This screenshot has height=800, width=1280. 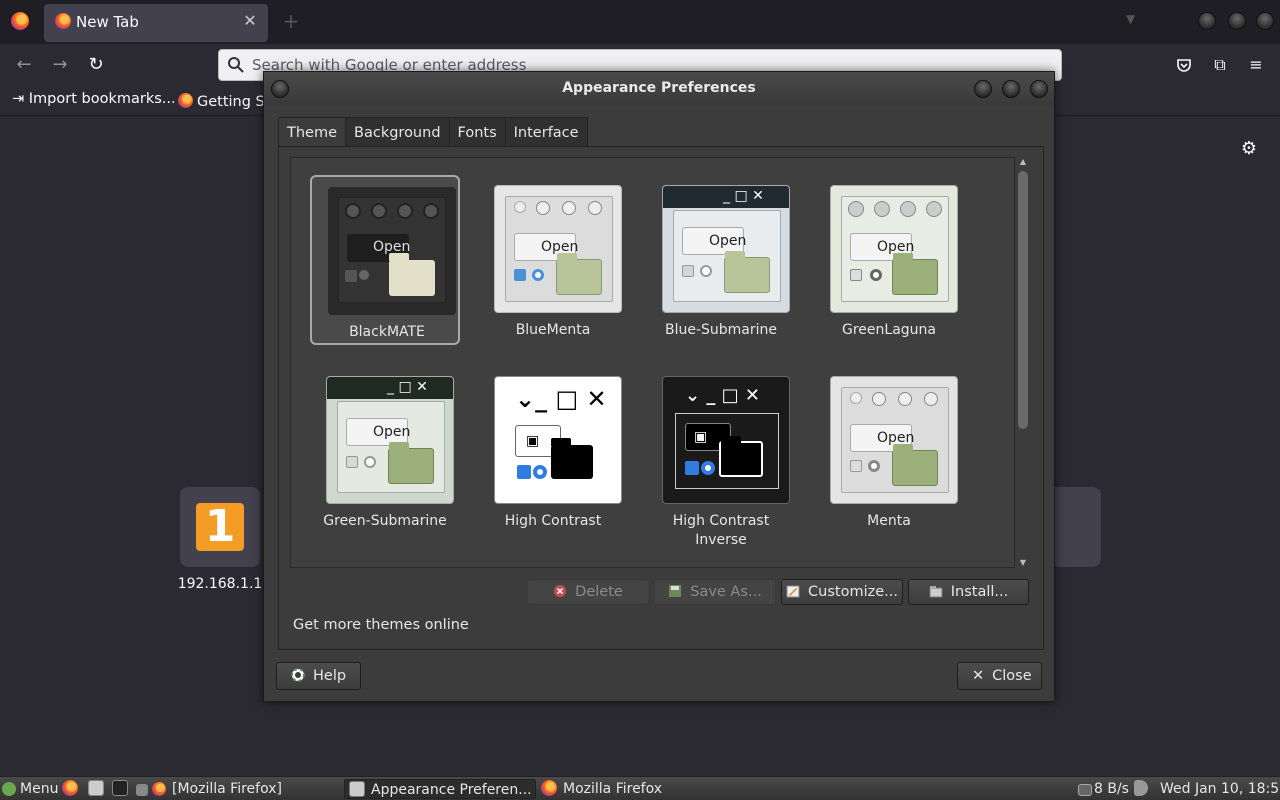 What do you see at coordinates (721, 260) in the screenshot?
I see `theme-blue-submarine: _ □ ✕ Open Blue-Submarine` at bounding box center [721, 260].